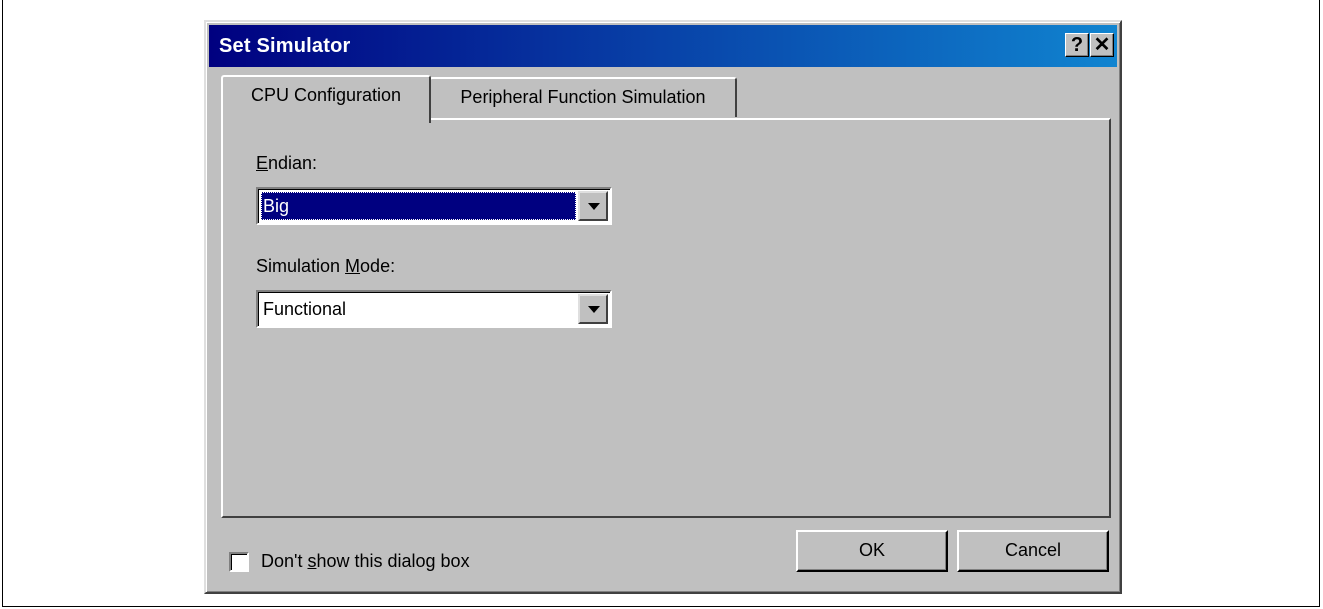 The height and width of the screenshot is (609, 1323). I want to click on simulation-mode-dropdown-button, so click(593, 309).